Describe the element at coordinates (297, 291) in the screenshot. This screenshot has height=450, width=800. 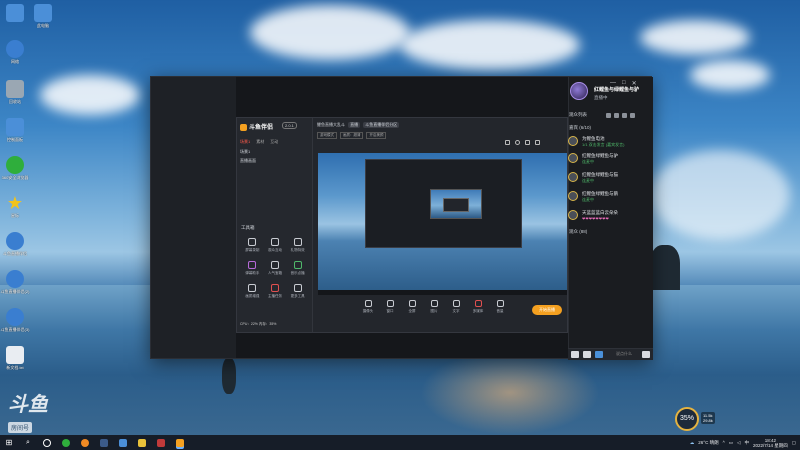
I see `tool-button: 更多工具` at that location.